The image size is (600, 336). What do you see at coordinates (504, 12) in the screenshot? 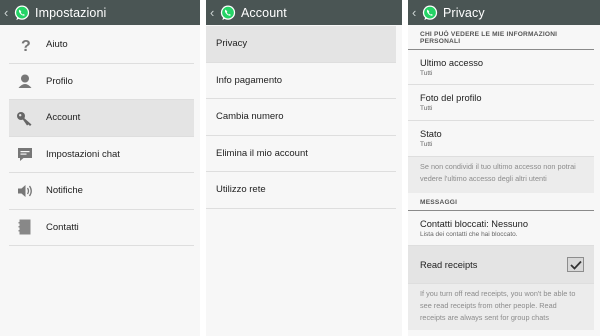
I see `privacy-app-bar: ‹ Privacy` at bounding box center [504, 12].